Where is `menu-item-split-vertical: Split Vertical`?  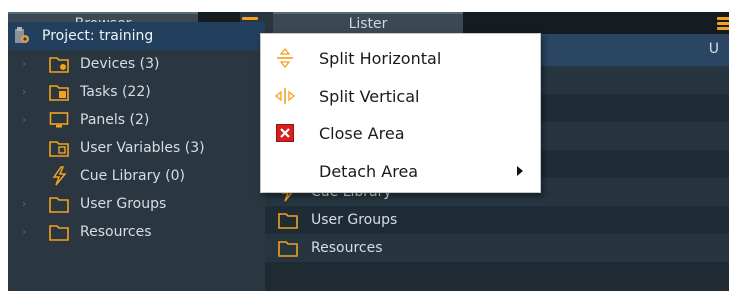 menu-item-split-vertical: Split Vertical is located at coordinates (400, 96).